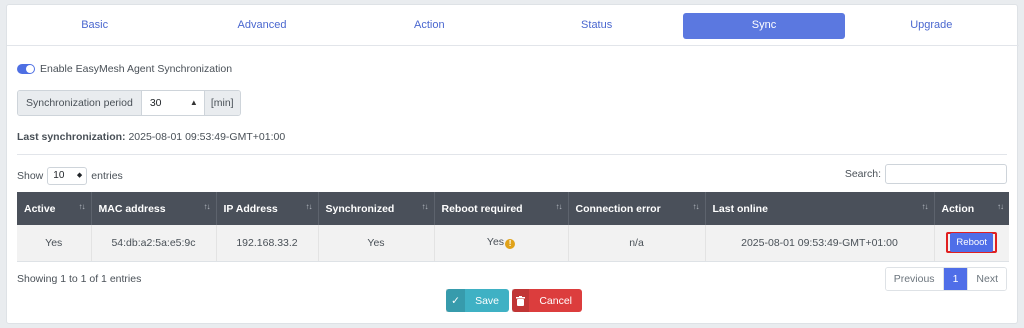  I want to click on entries-select: 10 ◆, so click(67, 176).